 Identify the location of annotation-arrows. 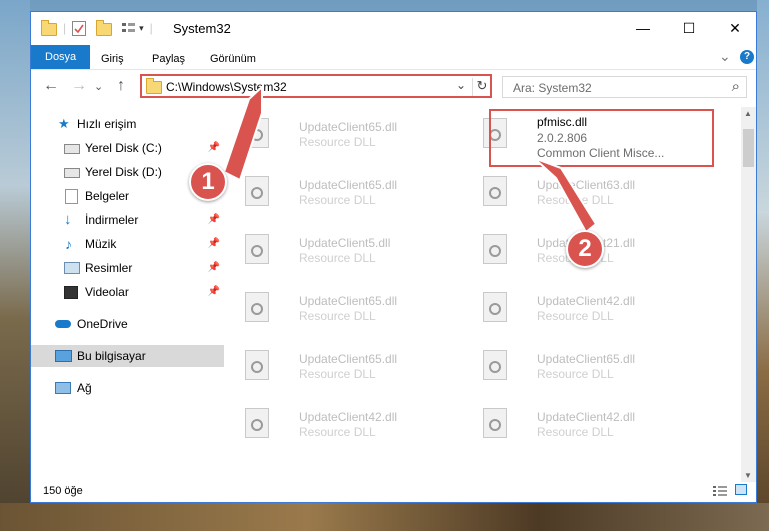
(410, 159).